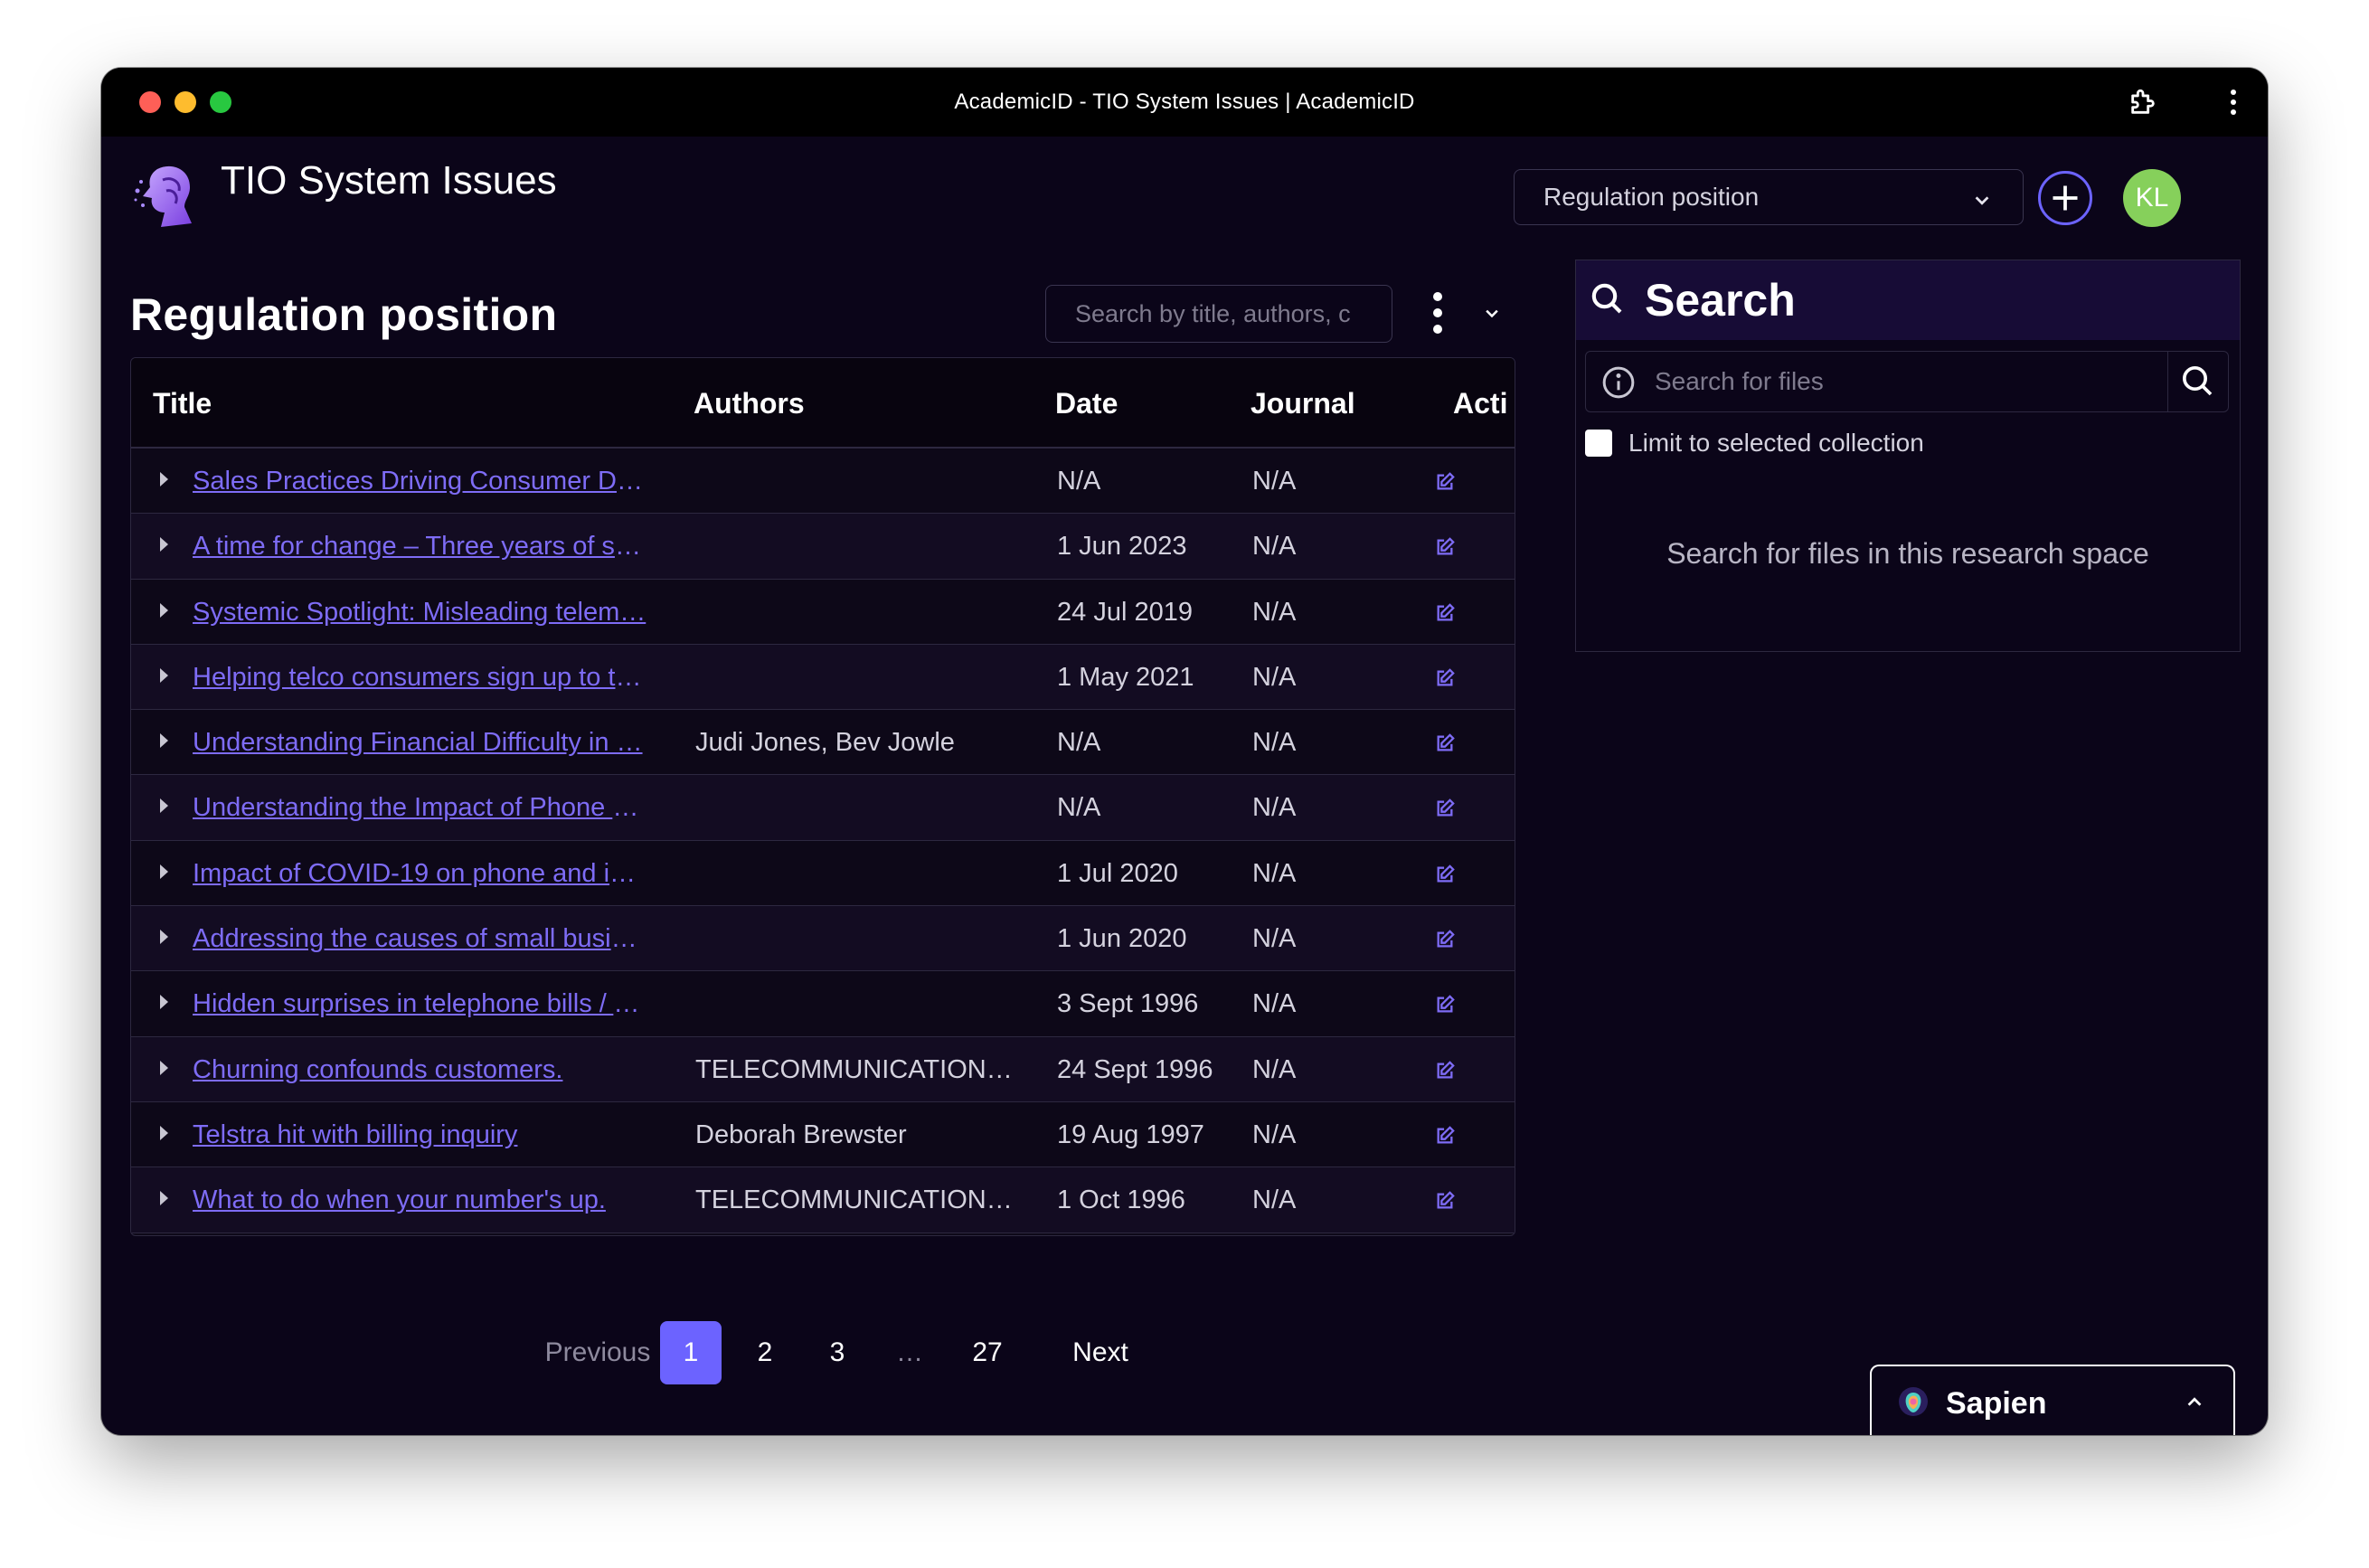  Describe the element at coordinates (150, 102) in the screenshot. I see `close-window-button` at that location.